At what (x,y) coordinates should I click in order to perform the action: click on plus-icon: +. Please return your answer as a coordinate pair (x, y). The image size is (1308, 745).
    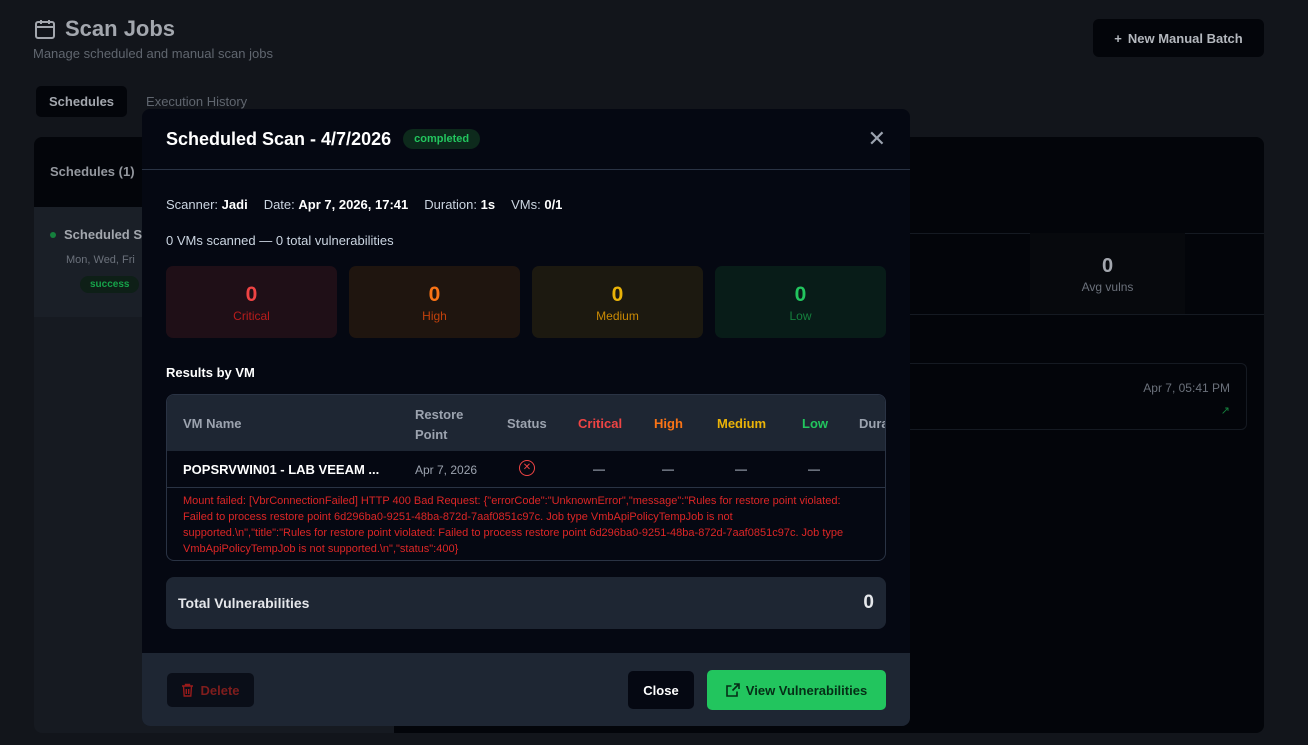
    Looking at the image, I should click on (1118, 38).